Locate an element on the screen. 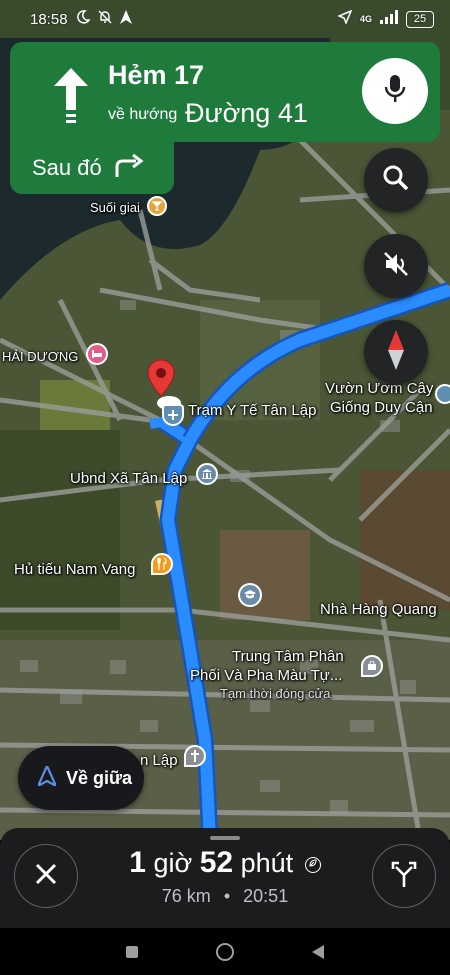 This screenshot has height=975, width=450. signal-icon is located at coordinates (389, 19).